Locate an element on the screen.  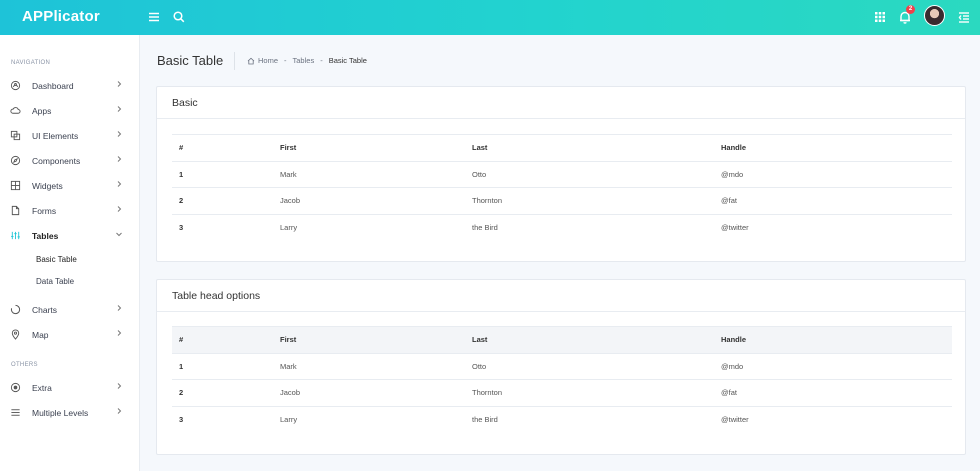
sidebar-item-ui-elements: UI Elements is located at coordinates (70, 137).